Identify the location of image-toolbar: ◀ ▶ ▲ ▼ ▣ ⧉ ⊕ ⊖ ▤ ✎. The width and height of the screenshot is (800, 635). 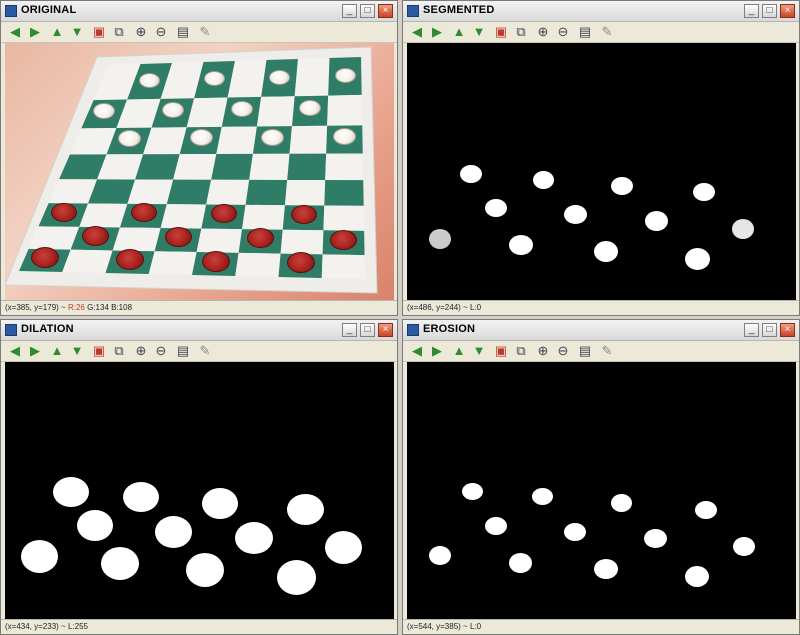
(601, 351).